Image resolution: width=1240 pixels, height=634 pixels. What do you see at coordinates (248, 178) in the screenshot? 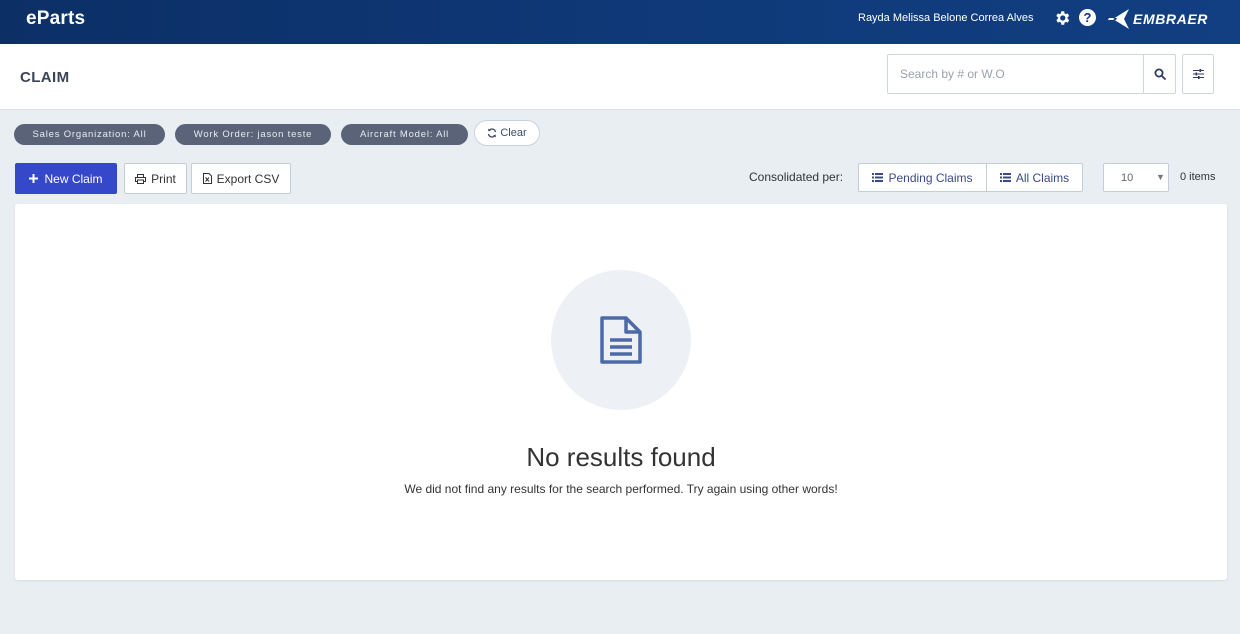
I see `export-csv-label: Export CSV` at bounding box center [248, 178].